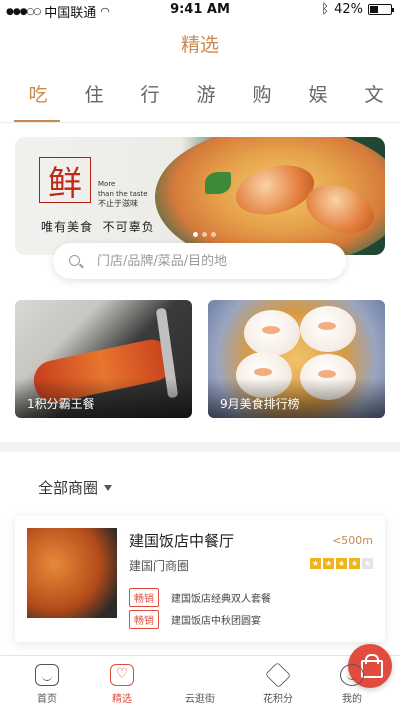 Image resolution: width=400 pixels, height=711 pixels. I want to click on nav-cloud-shopping: 云逛街, so click(281, 674).